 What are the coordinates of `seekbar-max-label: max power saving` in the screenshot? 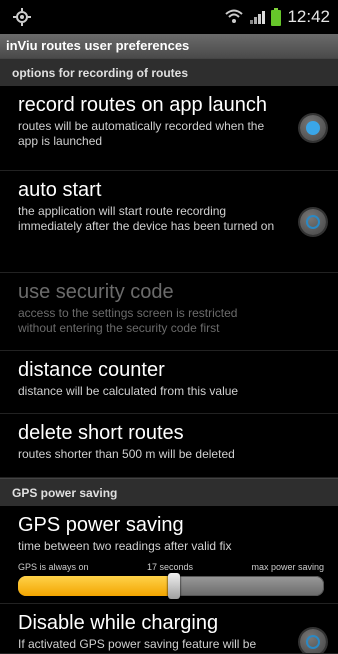 It's located at (287, 567).